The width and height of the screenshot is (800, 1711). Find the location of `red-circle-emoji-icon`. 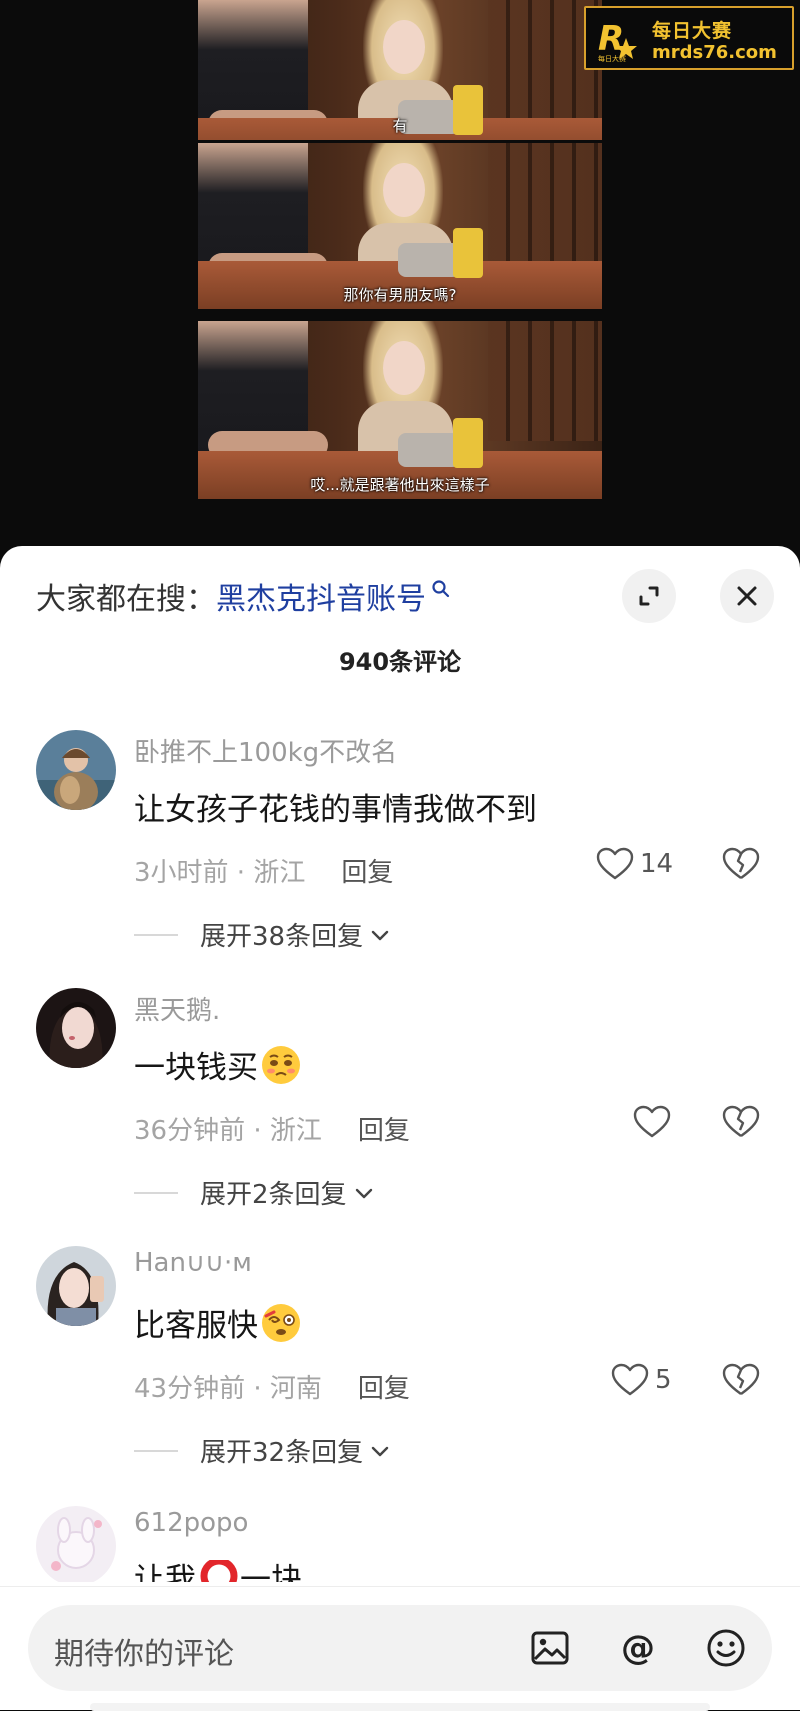

red-circle-emoji-icon is located at coordinates (219, 1571).